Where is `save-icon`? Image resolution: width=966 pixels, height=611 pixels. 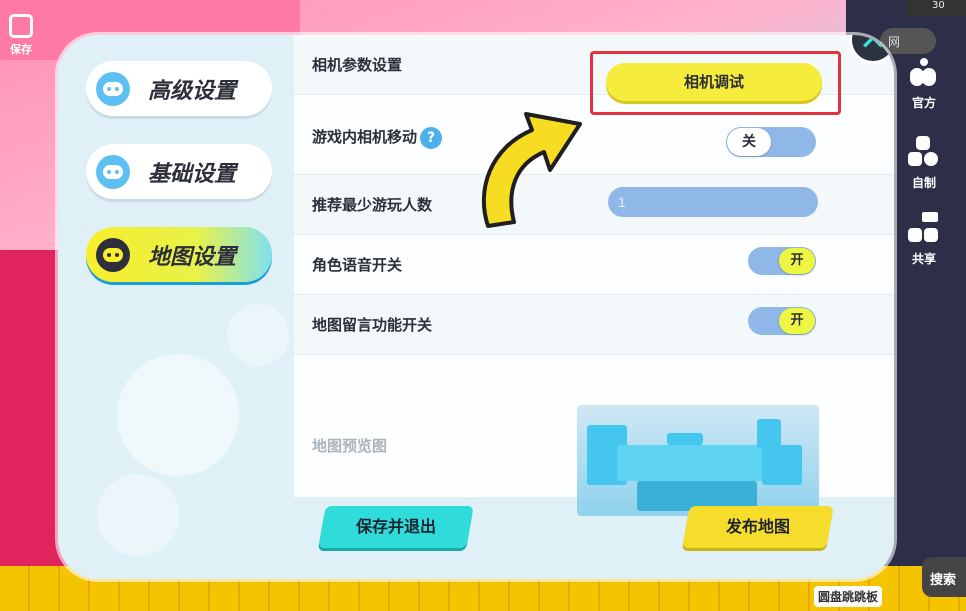 save-icon is located at coordinates (21, 26).